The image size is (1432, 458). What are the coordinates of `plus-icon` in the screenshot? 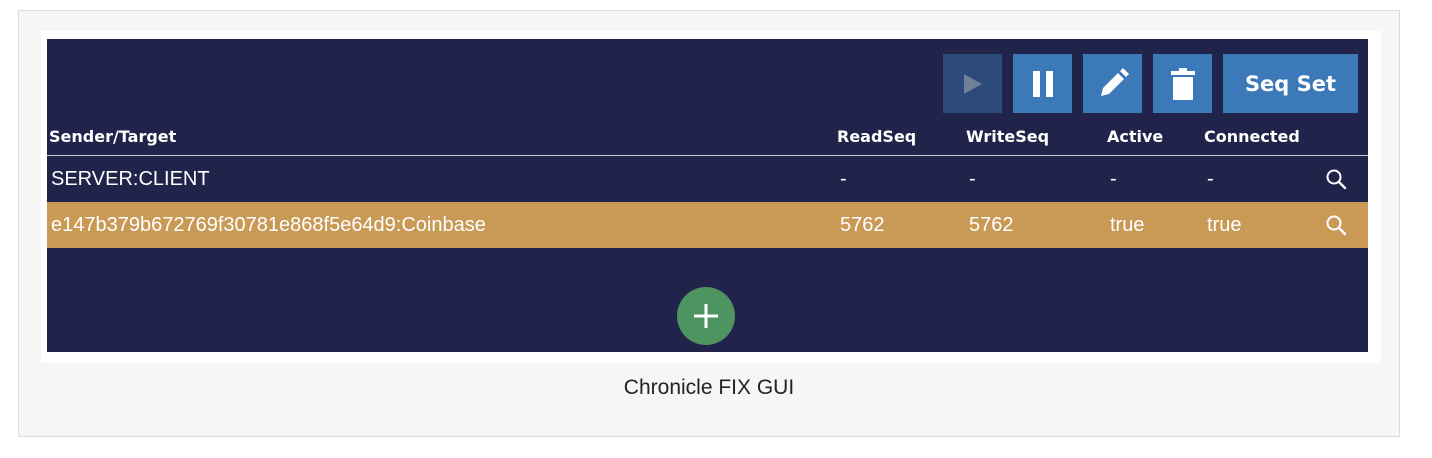 It's located at (706, 316).